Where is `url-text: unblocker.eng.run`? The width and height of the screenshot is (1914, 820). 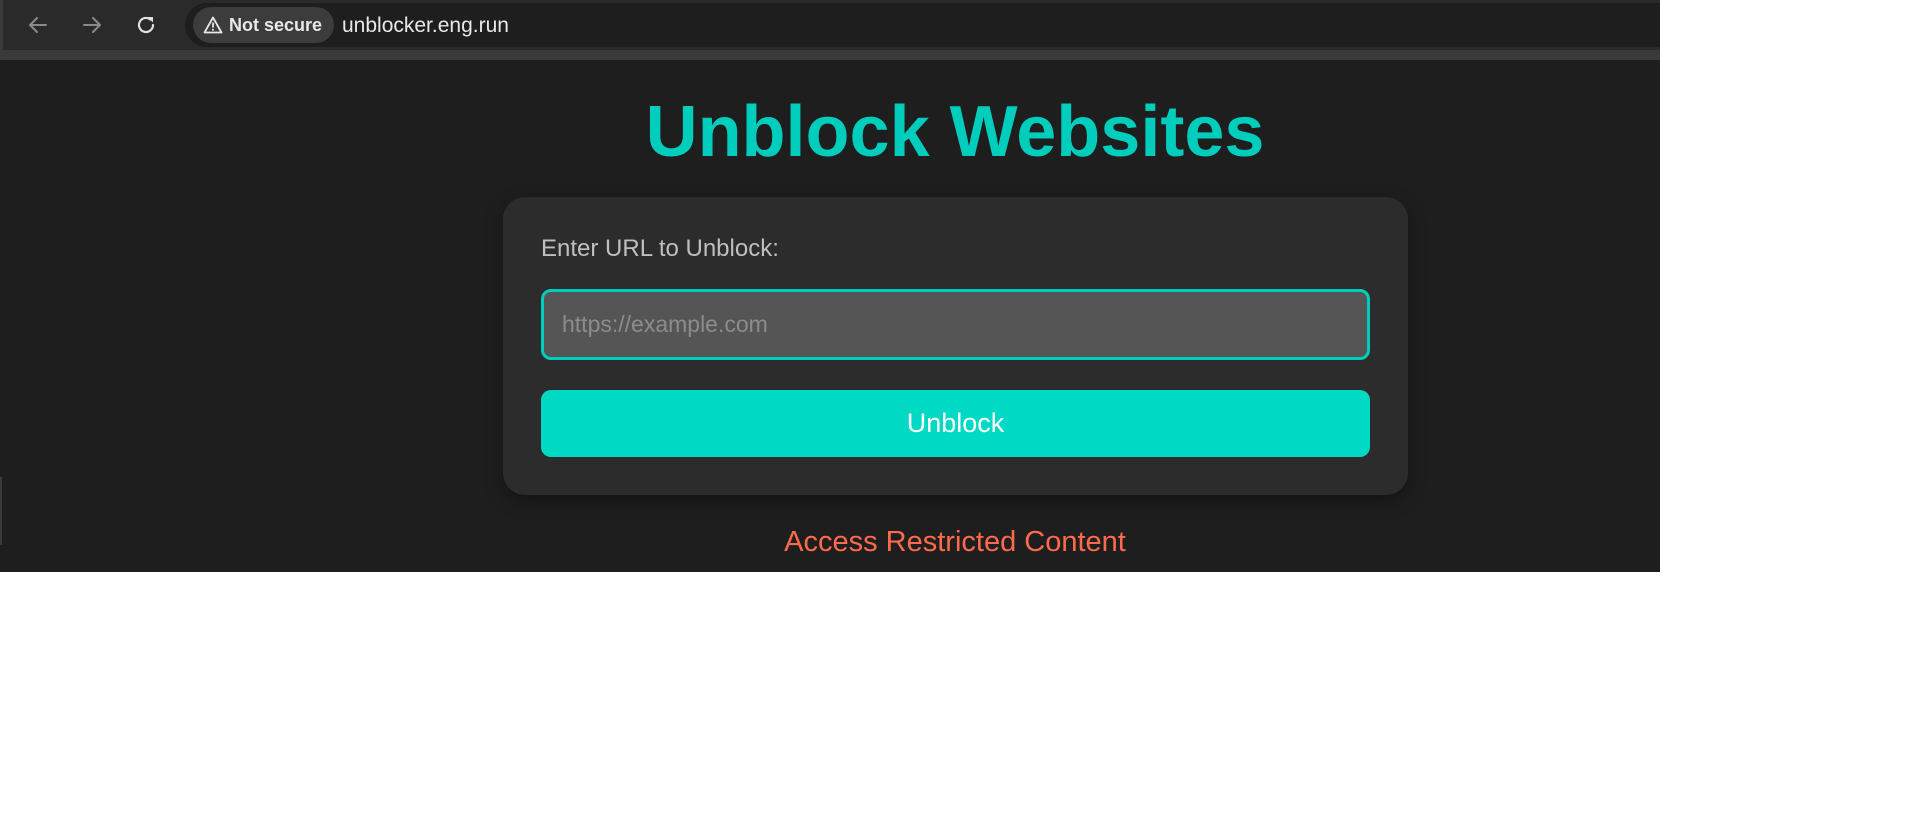
url-text: unblocker.eng.run is located at coordinates (425, 26).